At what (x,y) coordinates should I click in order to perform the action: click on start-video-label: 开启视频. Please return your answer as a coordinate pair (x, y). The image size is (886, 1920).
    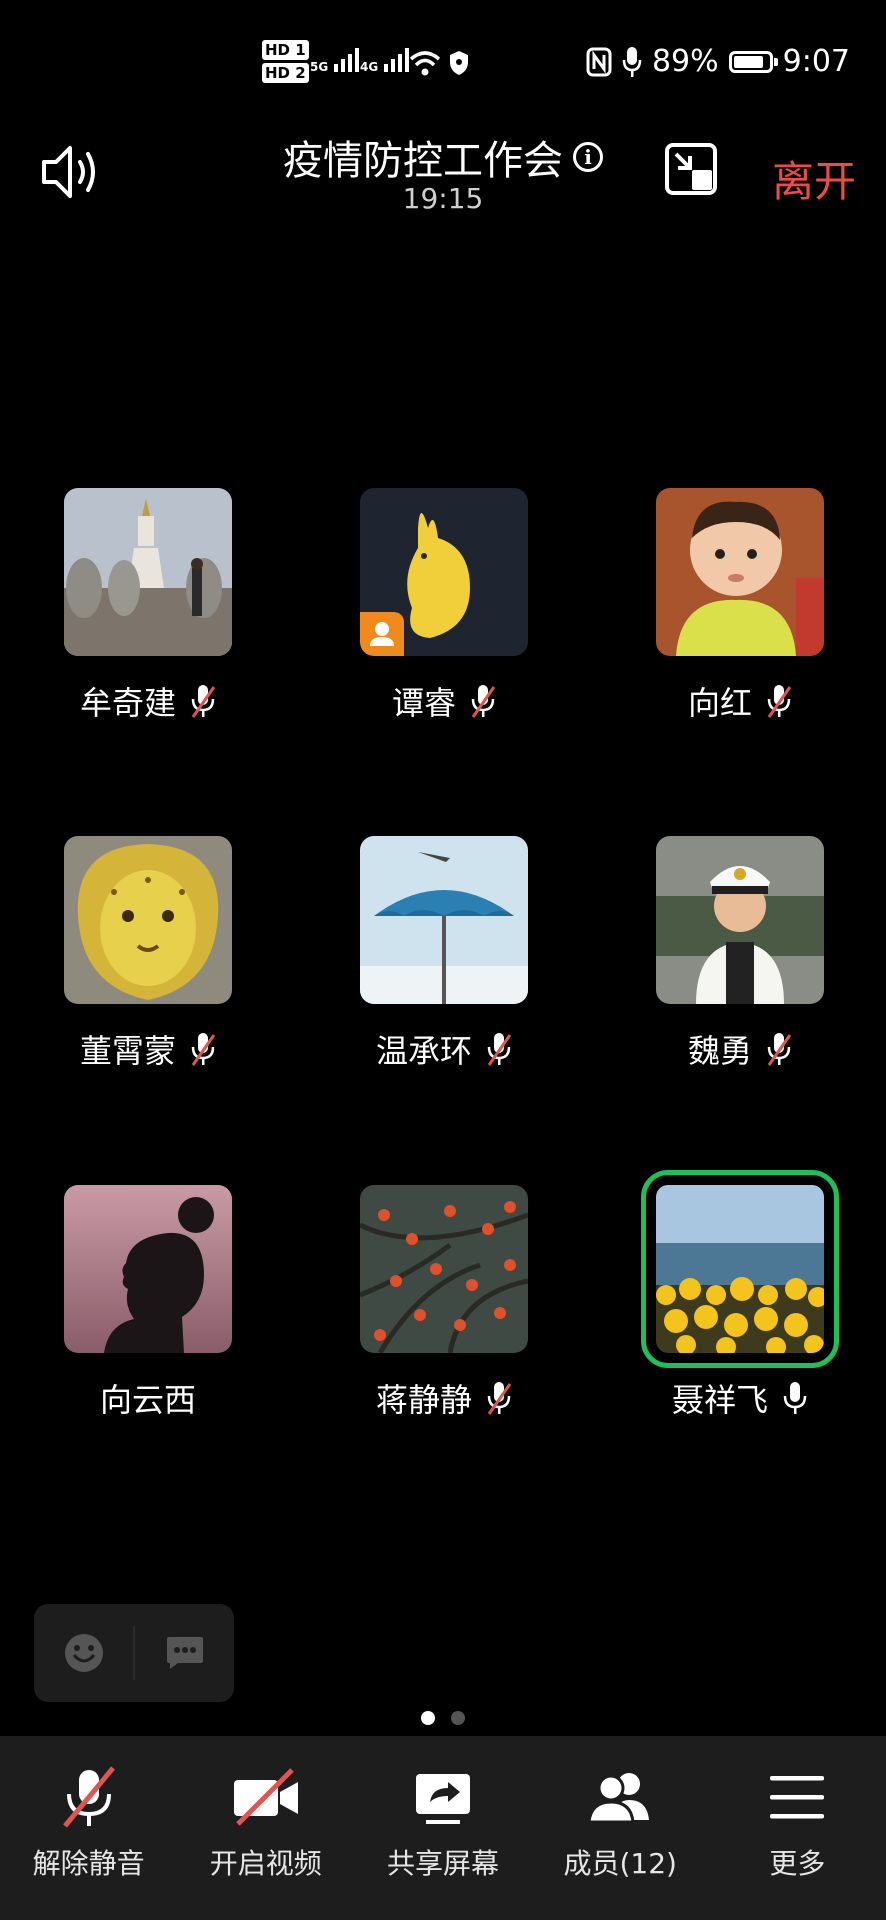
    Looking at the image, I should click on (265, 1863).